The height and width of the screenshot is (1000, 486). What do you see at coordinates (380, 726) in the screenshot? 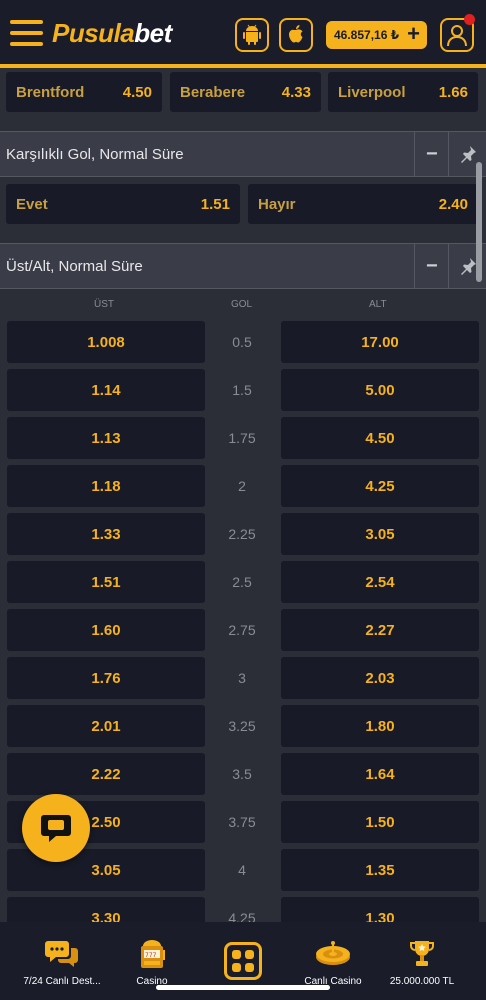
I see `under-odd-button: 1.80` at bounding box center [380, 726].